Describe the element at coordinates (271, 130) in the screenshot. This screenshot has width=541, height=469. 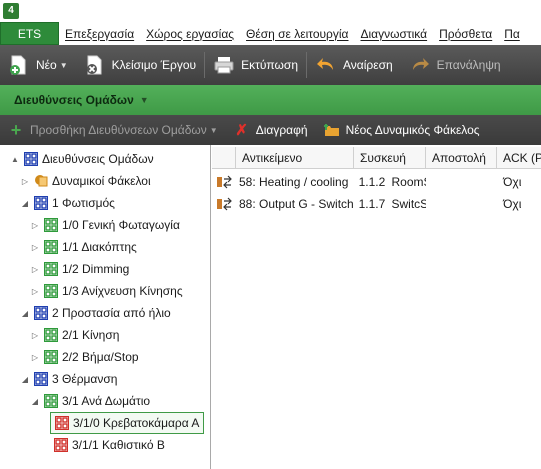
I see `delete-button: ✗ Διαγραφή` at that location.